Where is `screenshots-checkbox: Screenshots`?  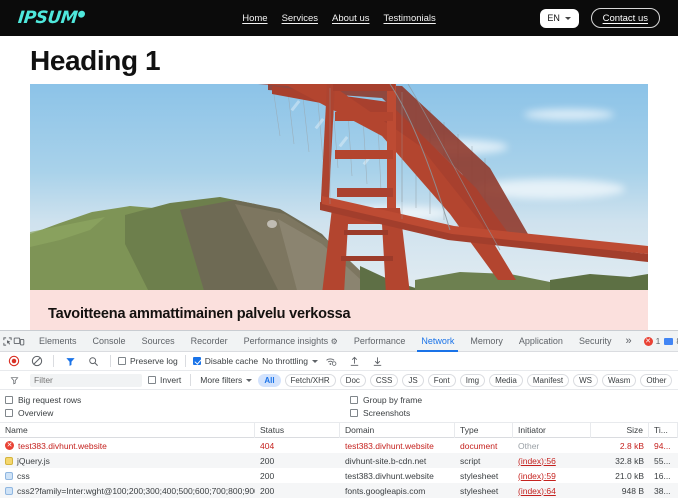
screenshots-checkbox: Screenshots is located at coordinates (380, 413).